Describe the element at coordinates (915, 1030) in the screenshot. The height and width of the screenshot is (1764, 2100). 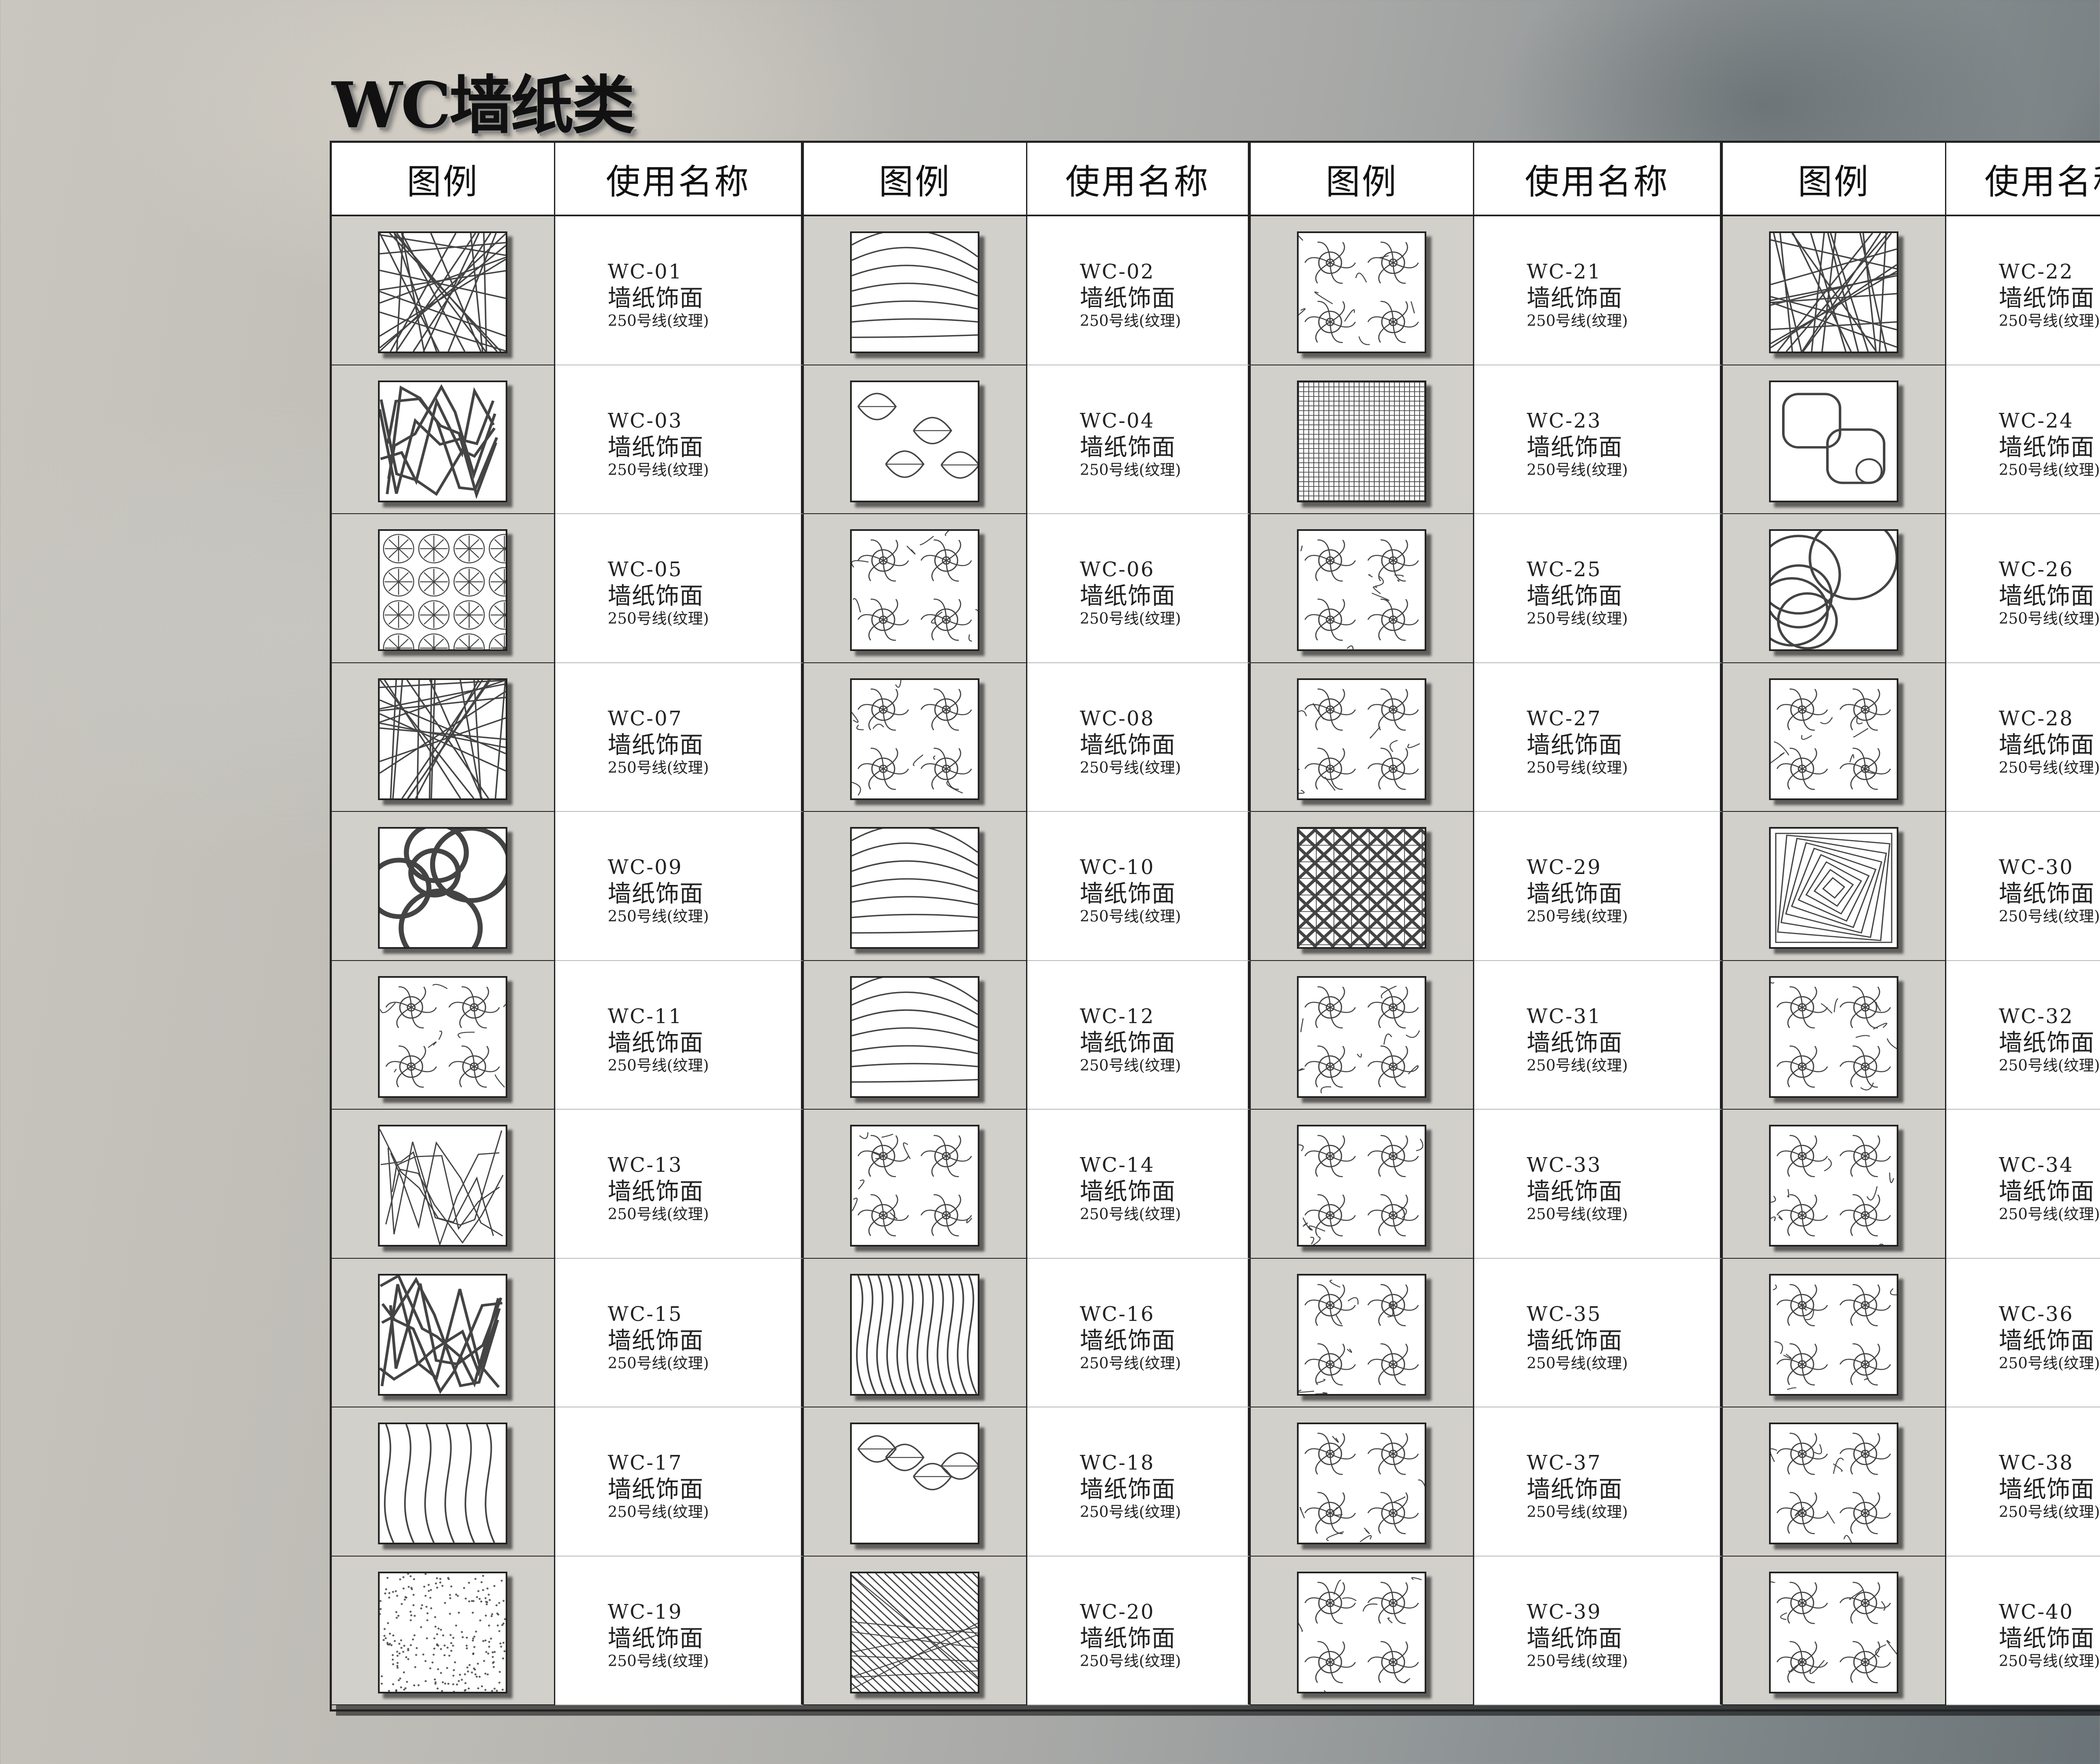
I see `sweeping-curves-pattern` at that location.